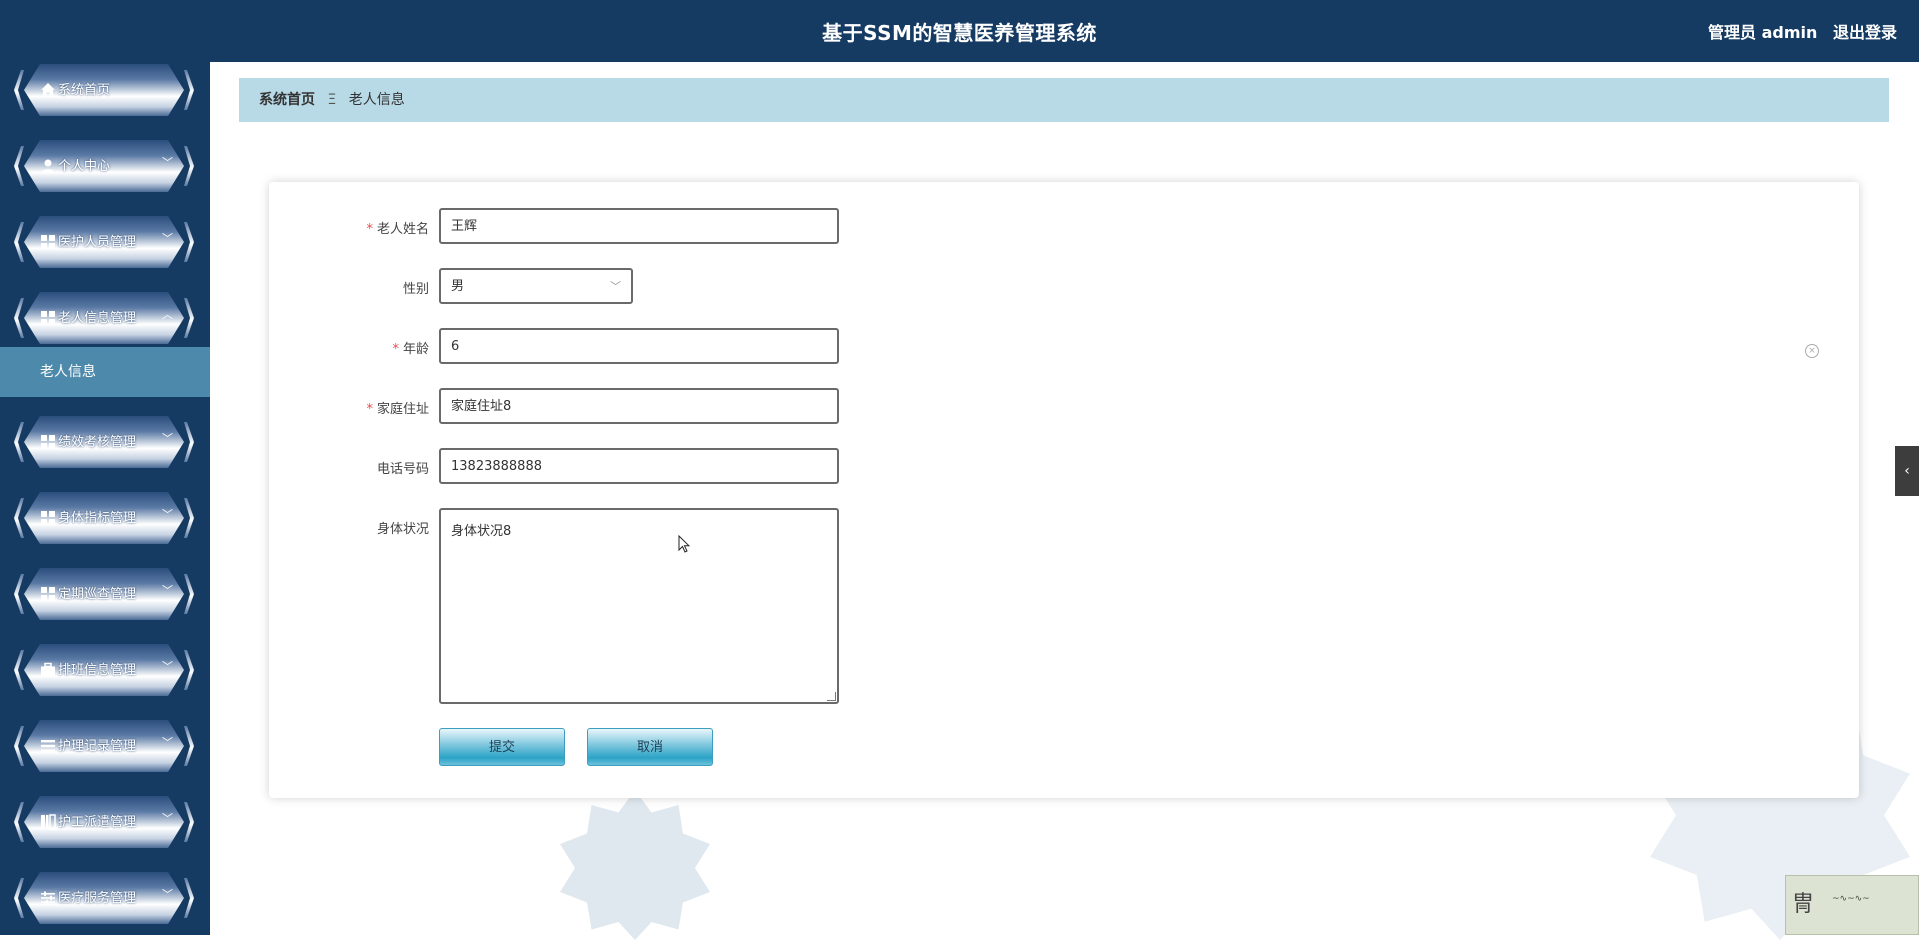  I want to click on background-decoration, so click(635, 865).